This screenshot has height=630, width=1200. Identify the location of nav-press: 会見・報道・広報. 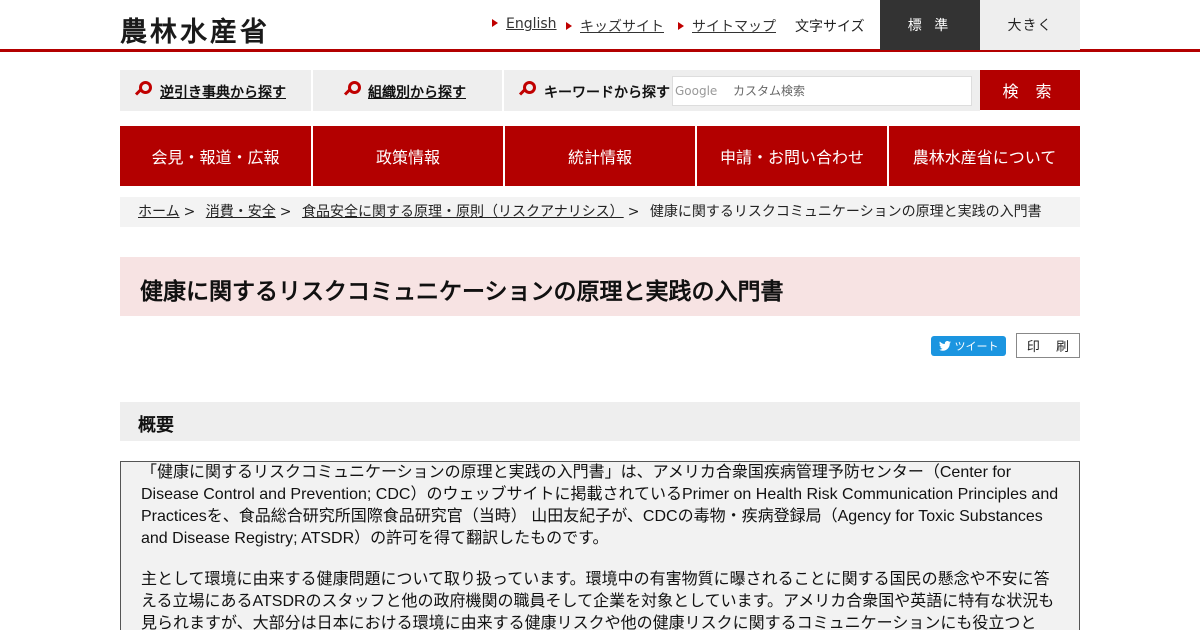
(215, 156).